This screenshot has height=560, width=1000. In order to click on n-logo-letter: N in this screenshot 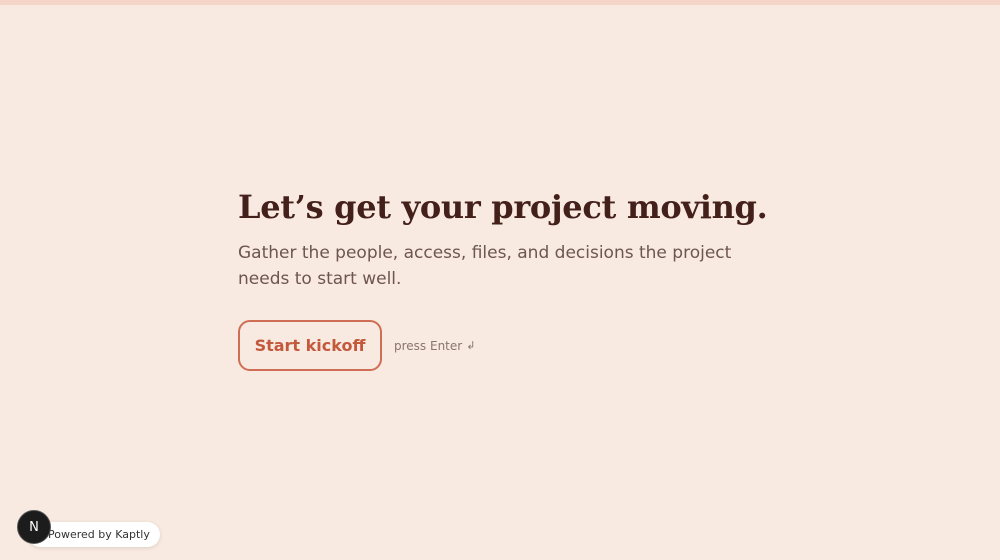, I will do `click(34, 527)`.